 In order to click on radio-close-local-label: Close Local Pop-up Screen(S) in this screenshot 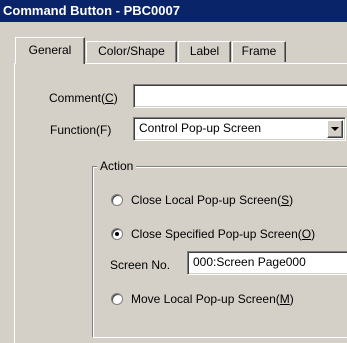, I will do `click(212, 200)`.